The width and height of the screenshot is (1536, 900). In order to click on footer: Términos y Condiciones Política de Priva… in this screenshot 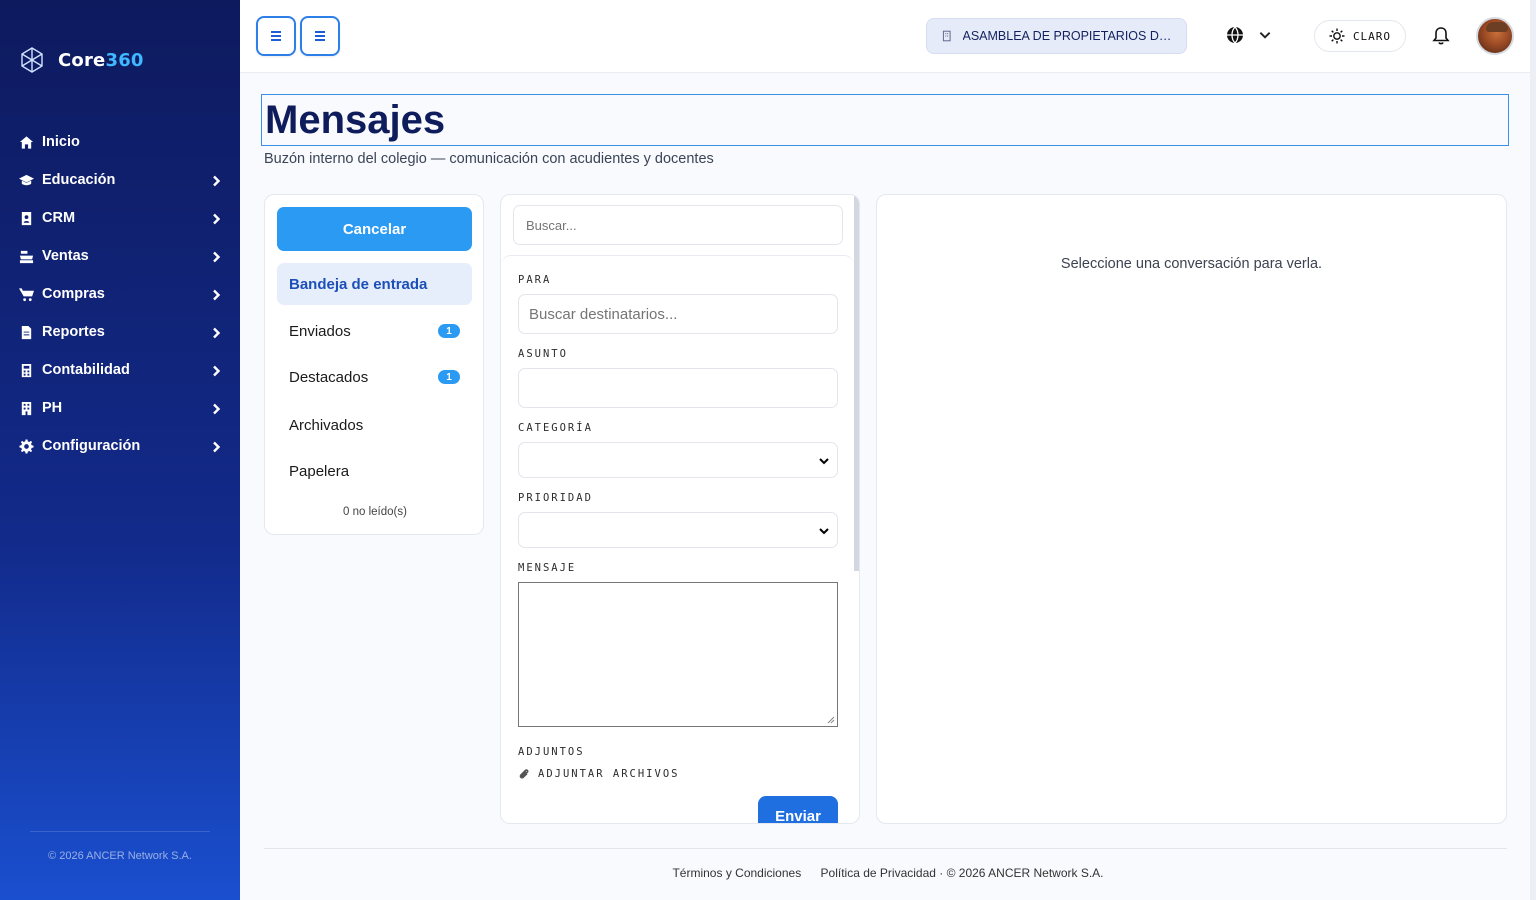, I will do `click(768, 873)`.